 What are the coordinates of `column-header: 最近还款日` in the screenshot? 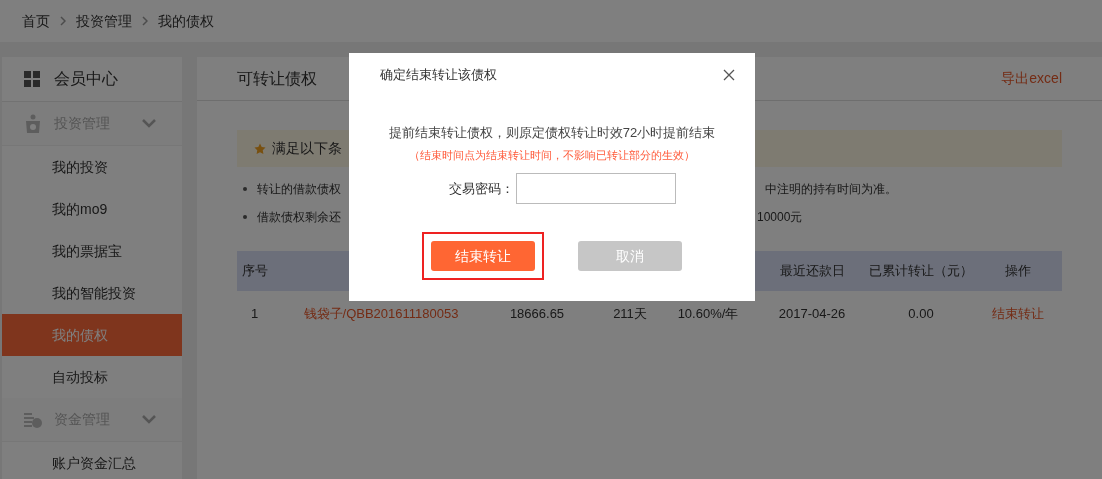 It's located at (812, 271).